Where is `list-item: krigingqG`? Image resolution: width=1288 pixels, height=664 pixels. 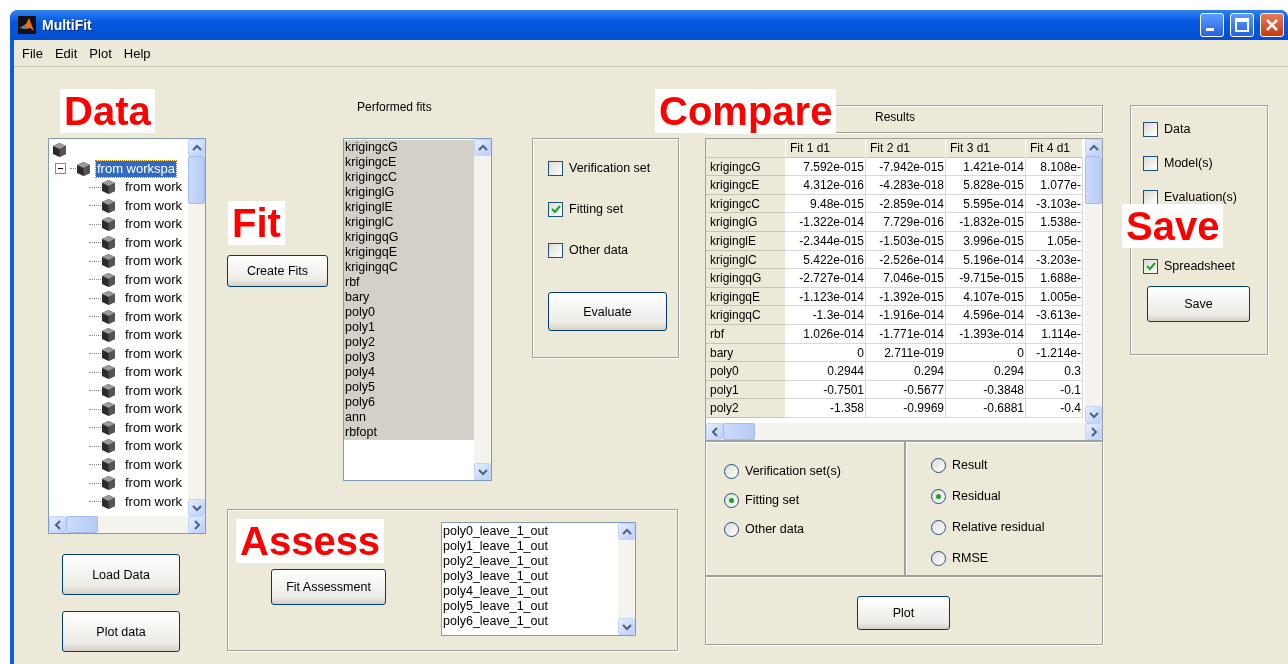
list-item: krigingqG is located at coordinates (409, 237).